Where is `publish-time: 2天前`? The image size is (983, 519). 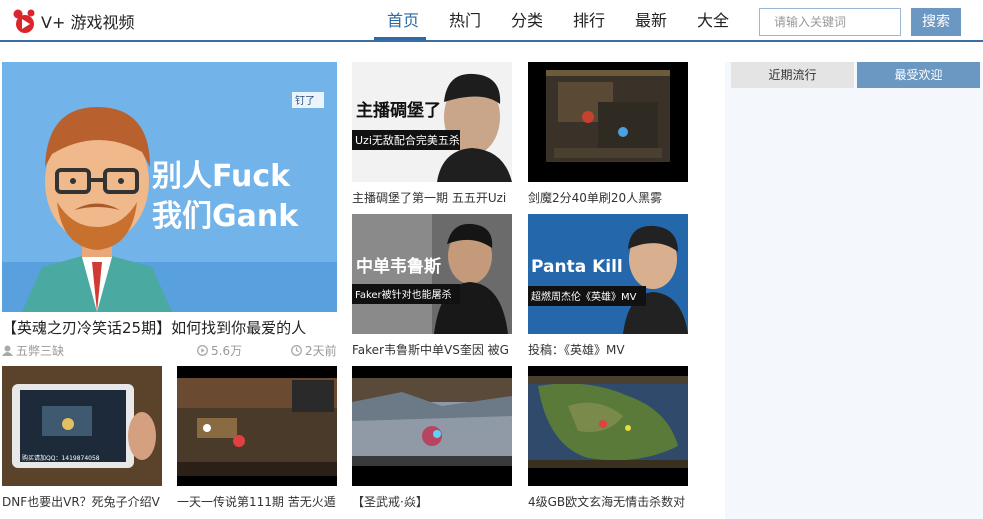
publish-time: 2天前 is located at coordinates (321, 351).